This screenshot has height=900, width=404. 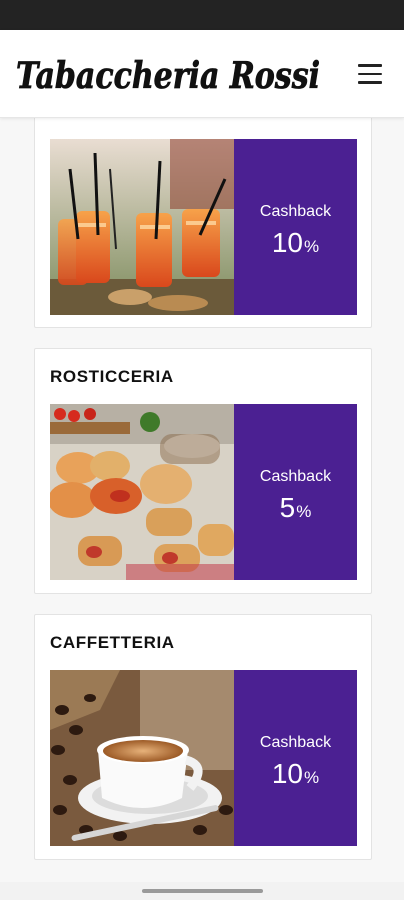 I want to click on gesture-handle, so click(x=202, y=891).